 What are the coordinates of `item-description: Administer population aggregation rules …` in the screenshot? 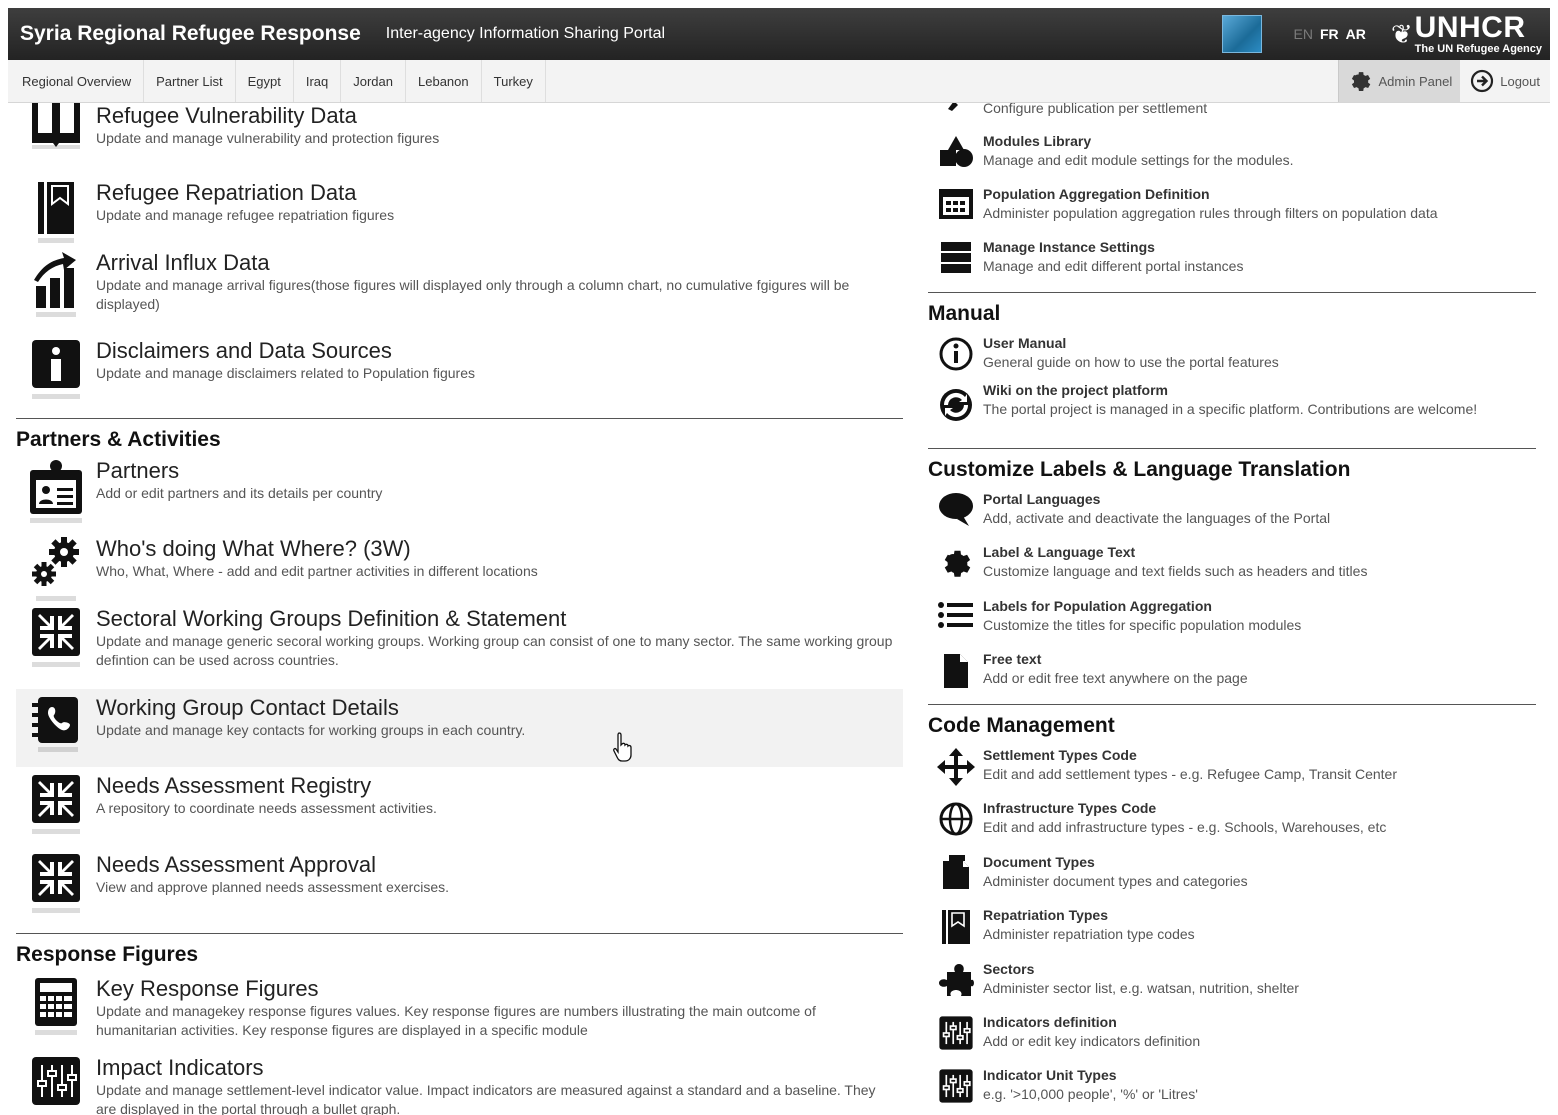 It's located at (1210, 213).